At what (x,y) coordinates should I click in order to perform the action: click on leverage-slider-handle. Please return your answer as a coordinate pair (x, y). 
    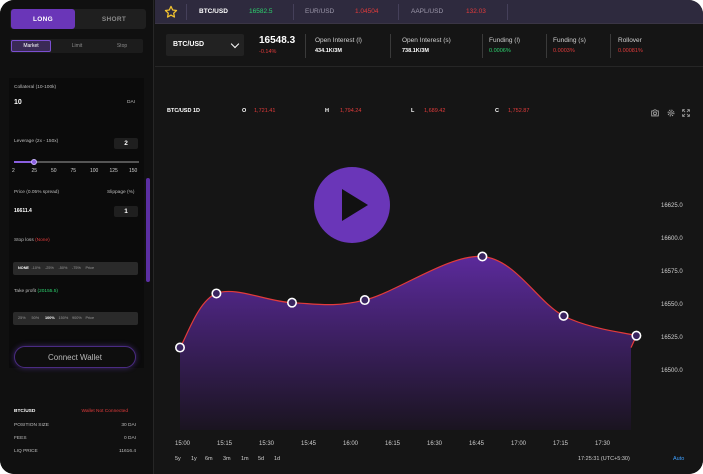
    Looking at the image, I should click on (34, 162).